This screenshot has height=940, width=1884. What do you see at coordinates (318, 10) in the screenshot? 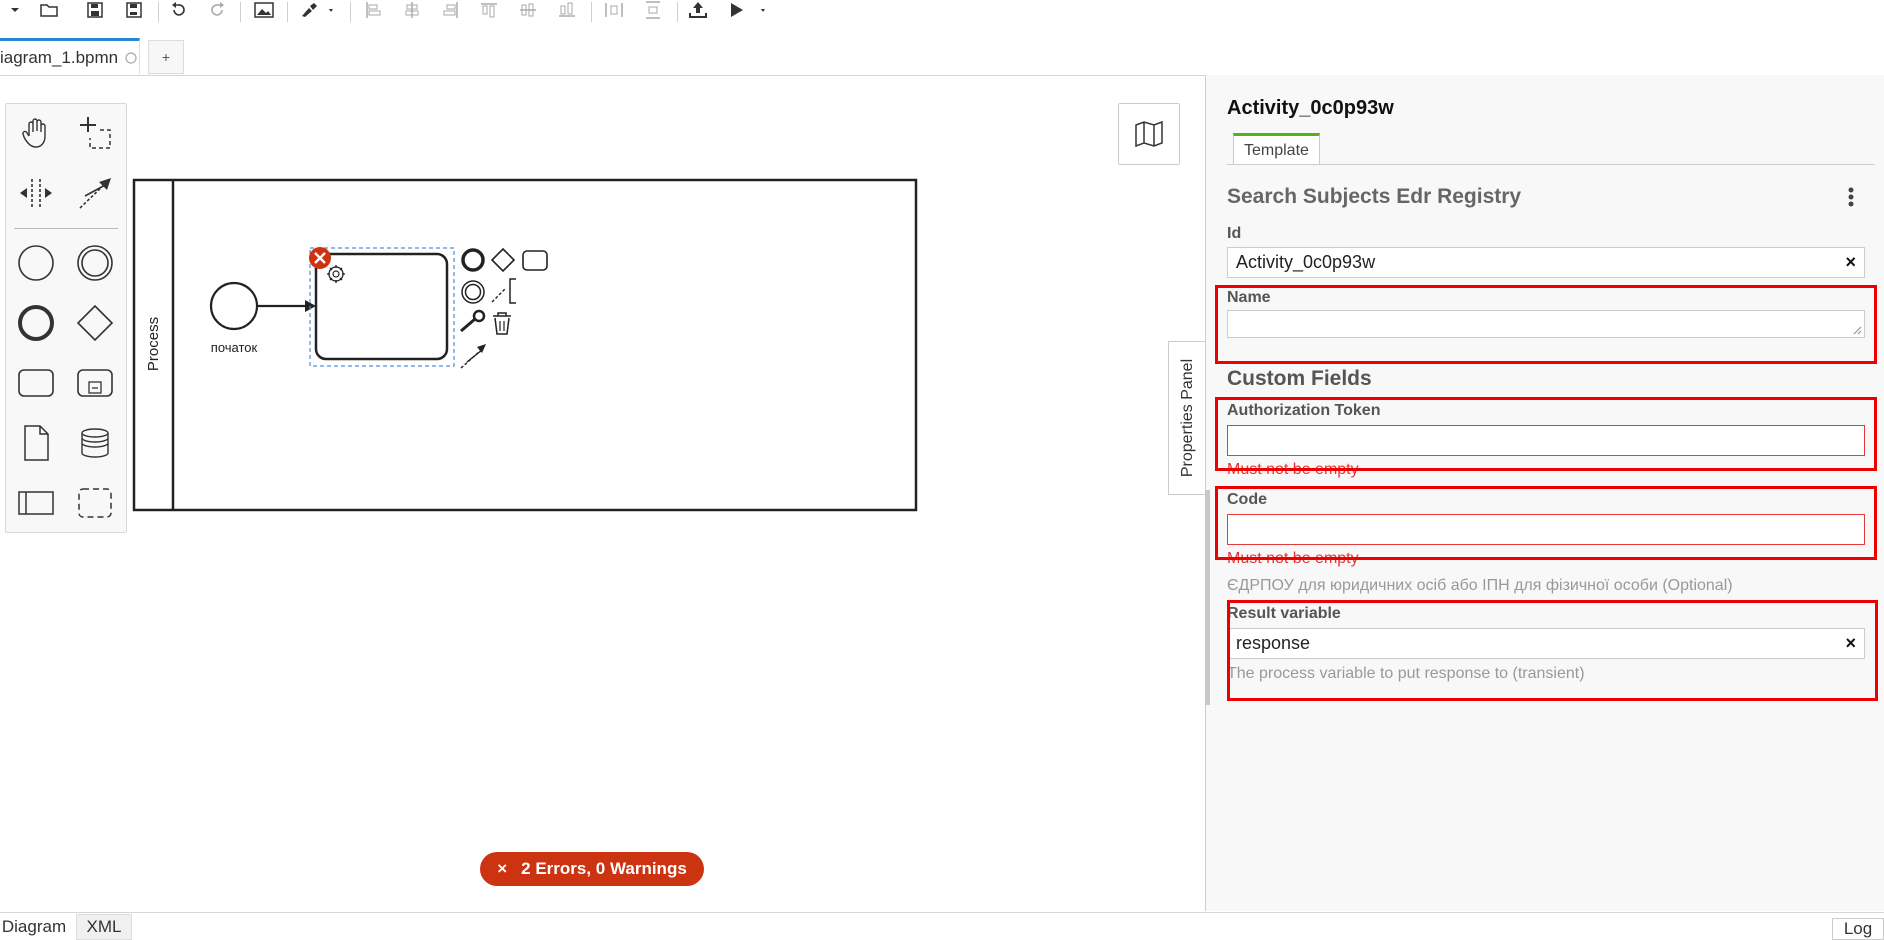
I see `color-brush-icon` at bounding box center [318, 10].